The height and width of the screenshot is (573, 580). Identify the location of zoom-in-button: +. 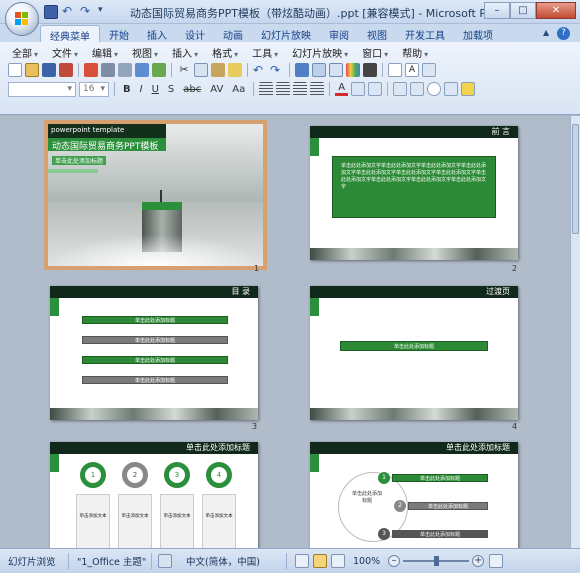
(478, 561).